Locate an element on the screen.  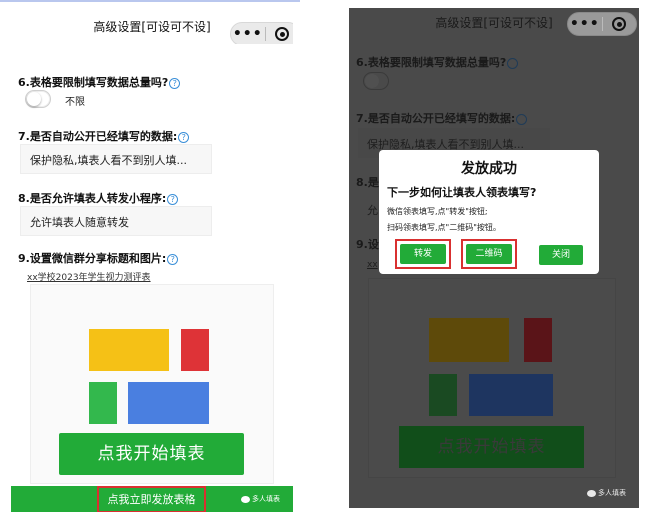
forward-permission-select: 允许填表人随意转发 is located at coordinates (116, 221).